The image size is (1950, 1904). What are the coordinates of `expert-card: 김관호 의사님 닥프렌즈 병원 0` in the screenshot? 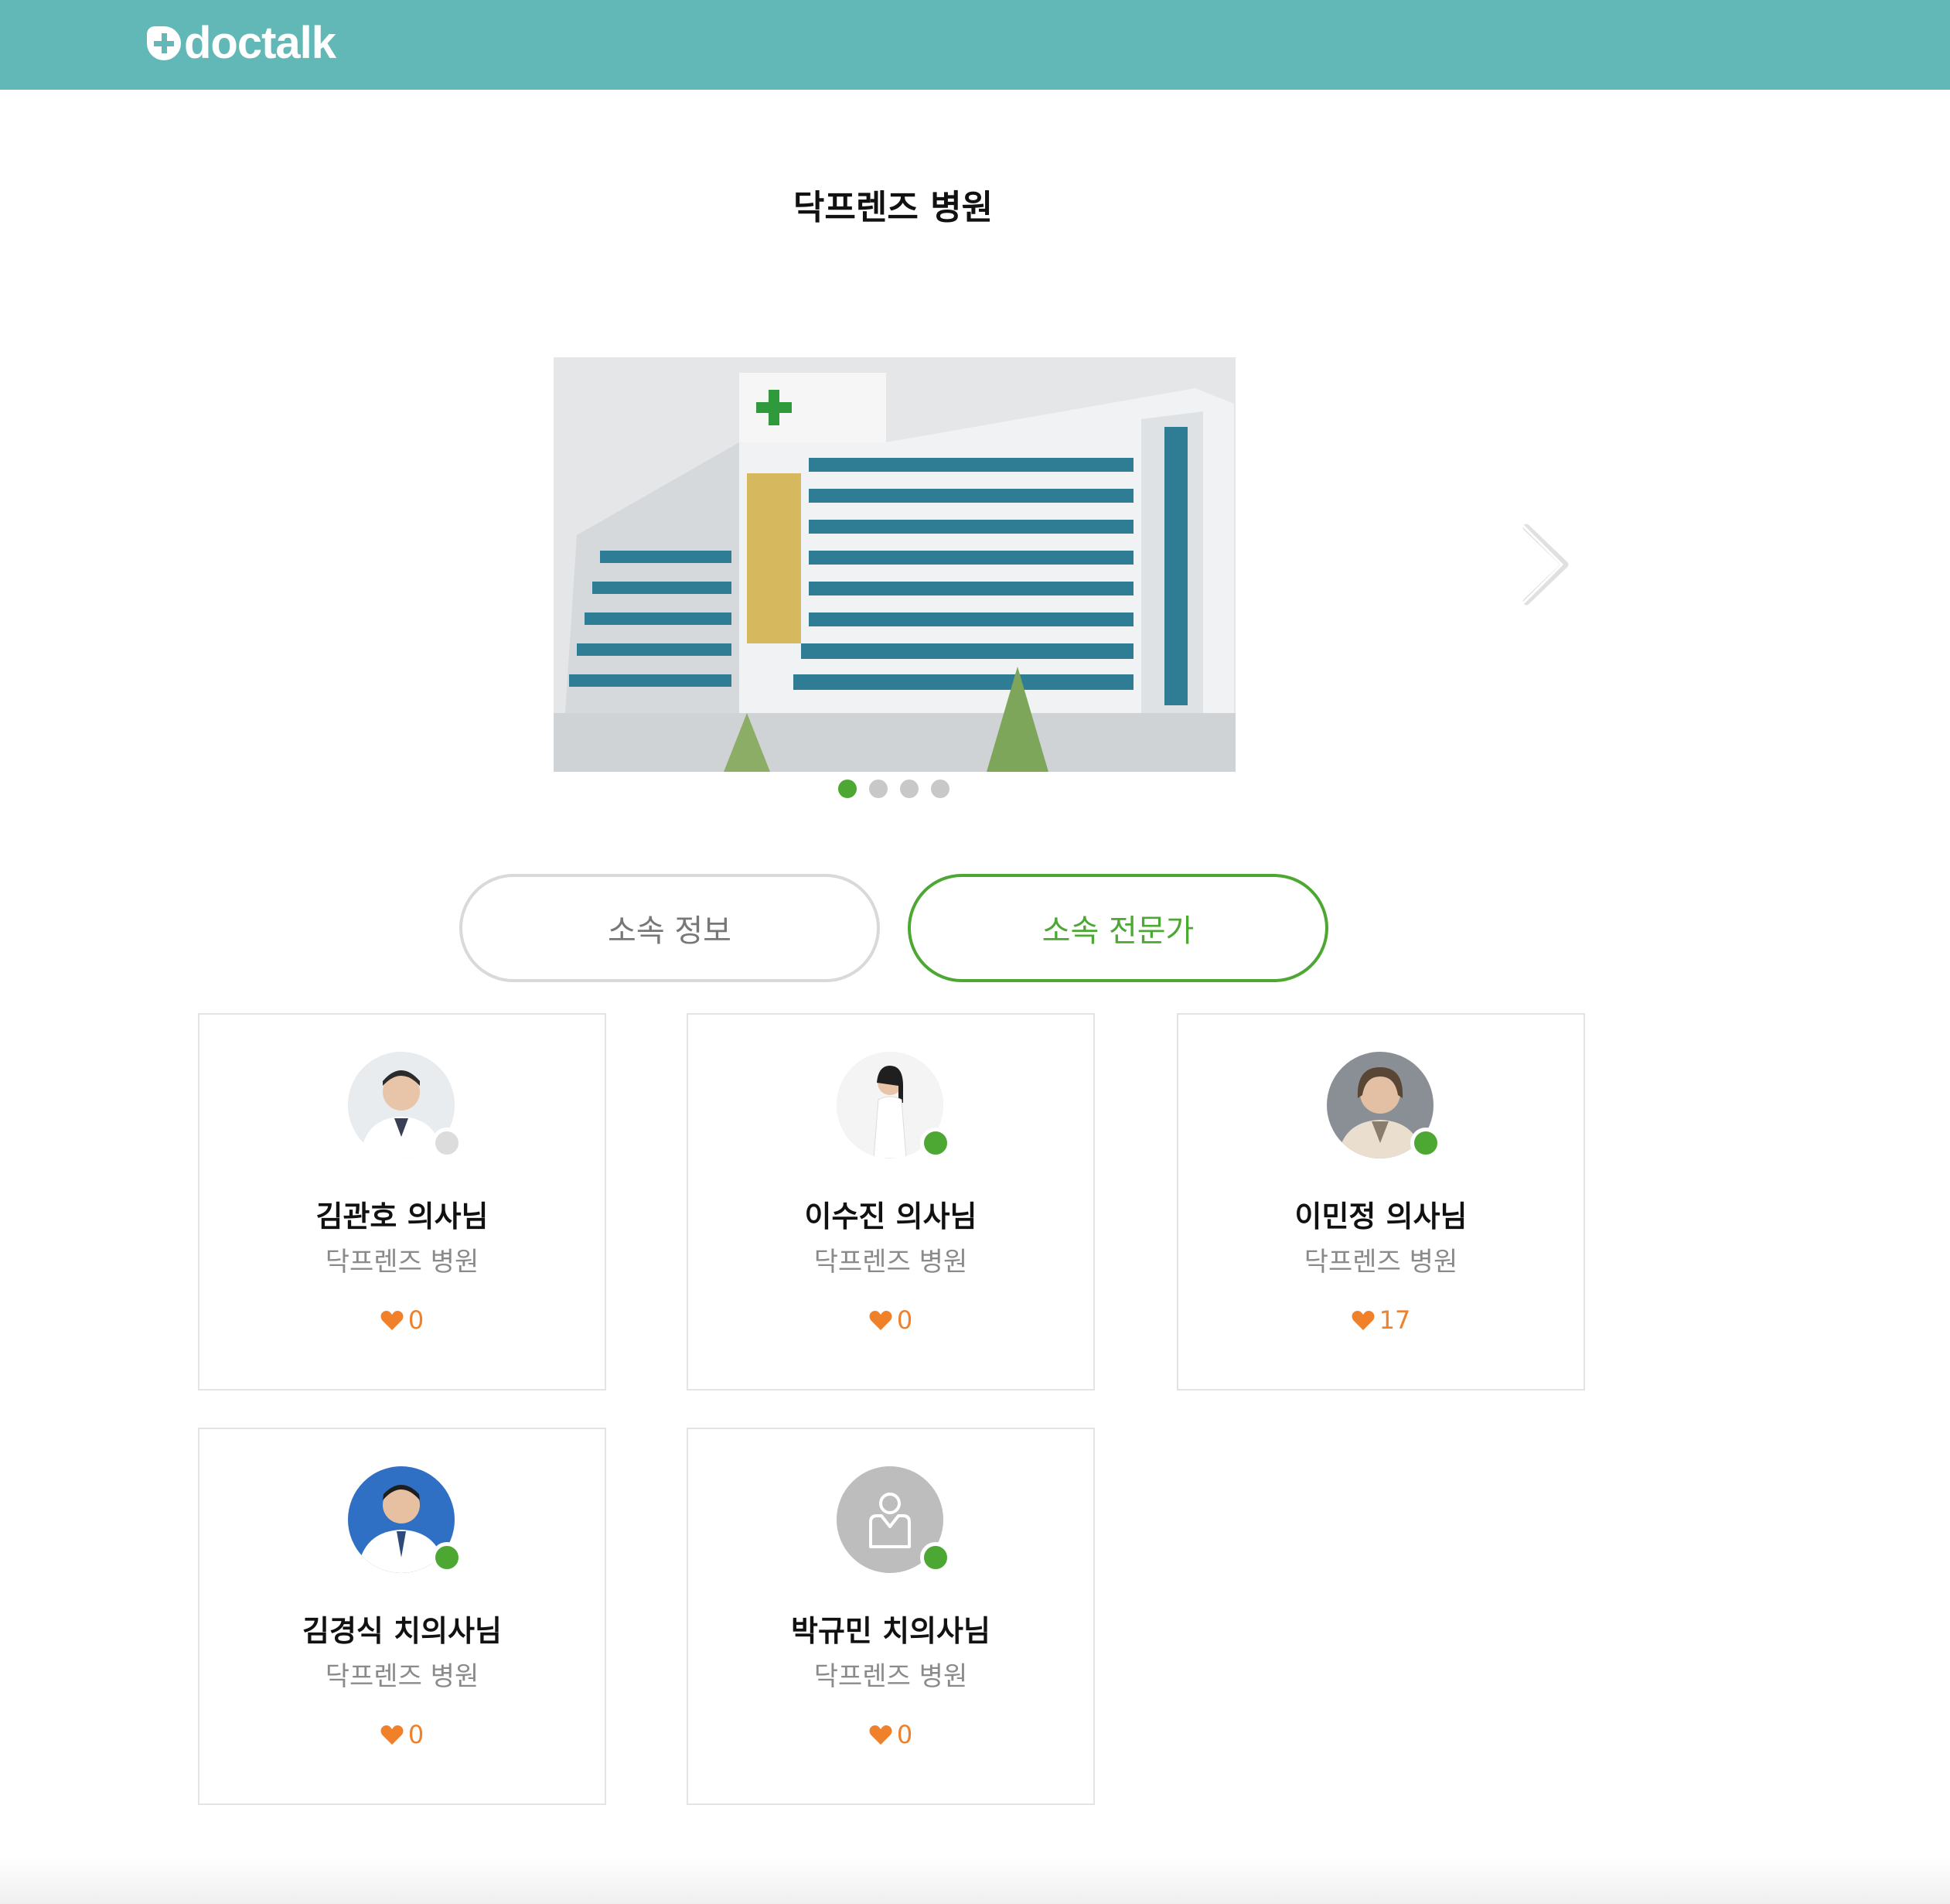 It's located at (402, 1201).